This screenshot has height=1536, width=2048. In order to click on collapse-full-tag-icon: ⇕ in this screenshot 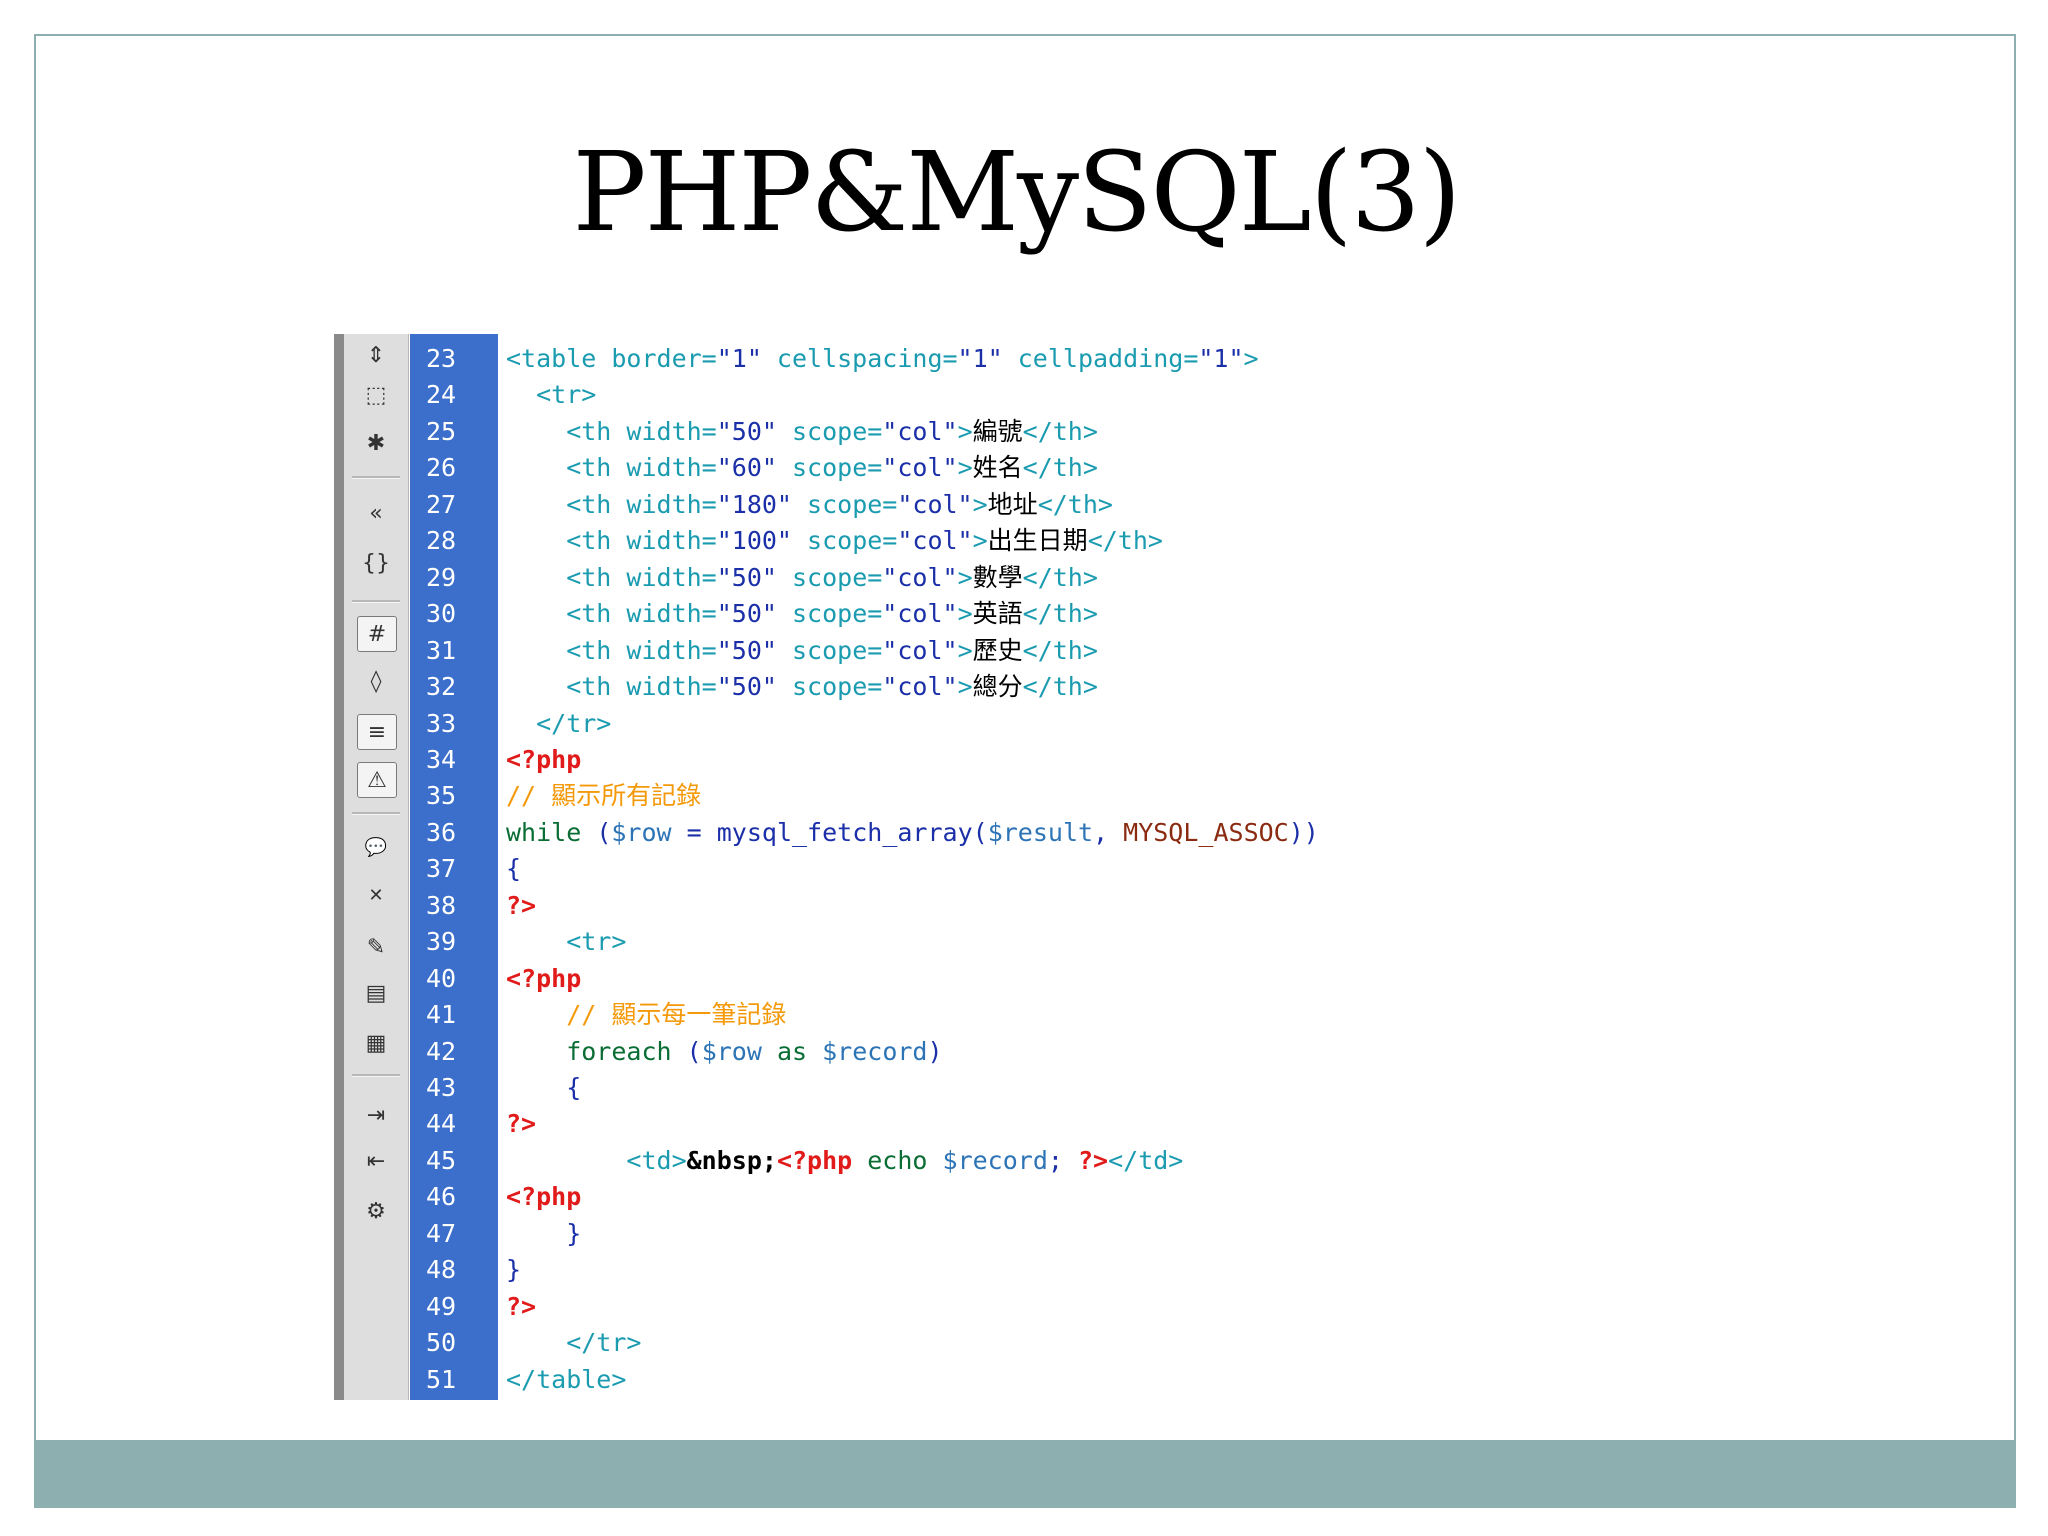, I will do `click(376, 355)`.